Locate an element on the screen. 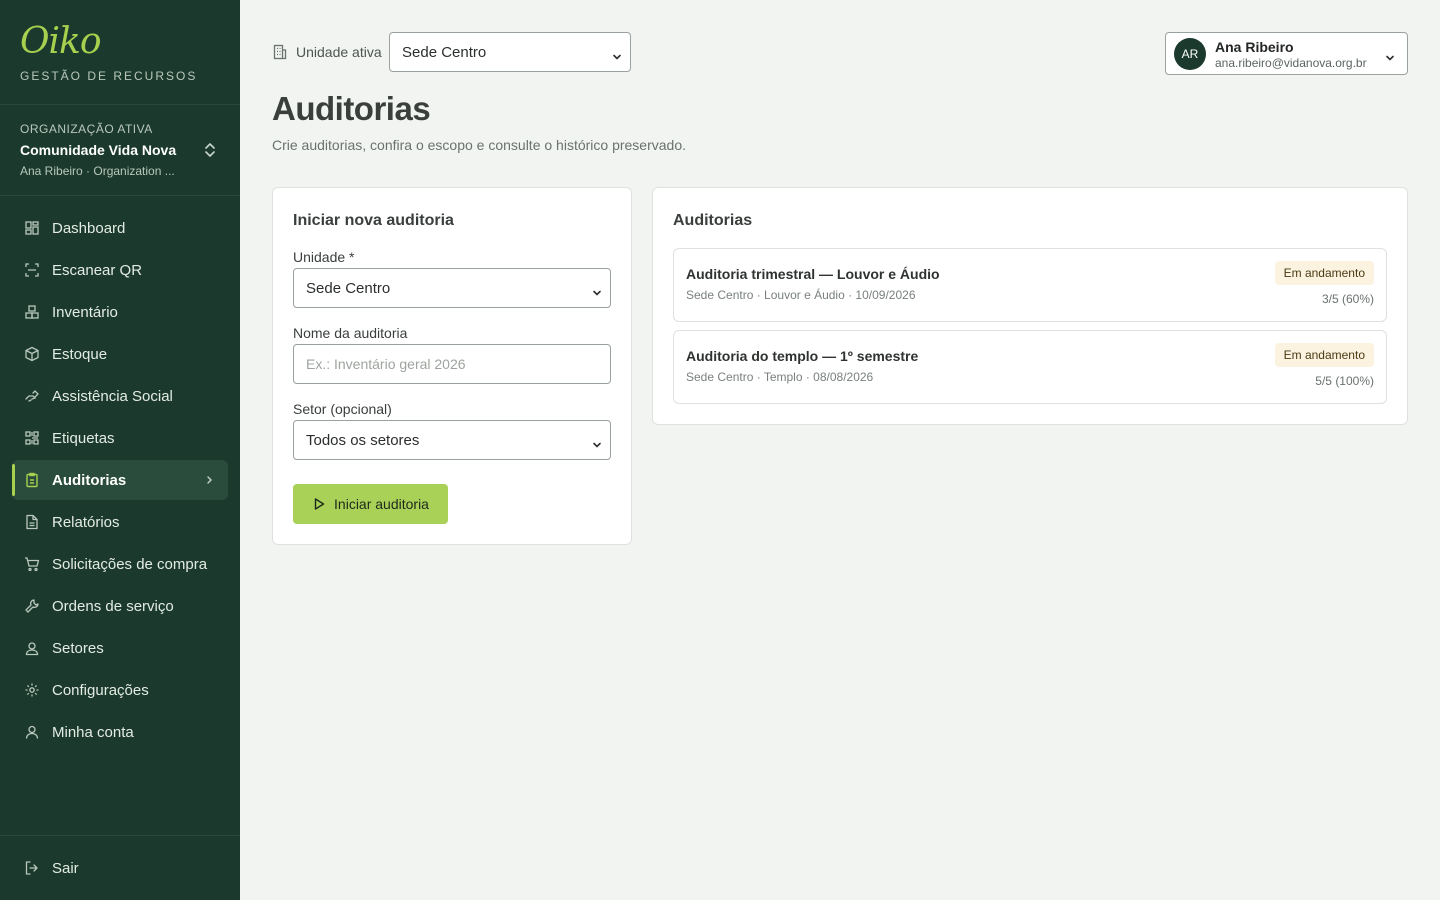 The image size is (1440, 900). start-audit-label: Iniciar auditoria is located at coordinates (381, 504).